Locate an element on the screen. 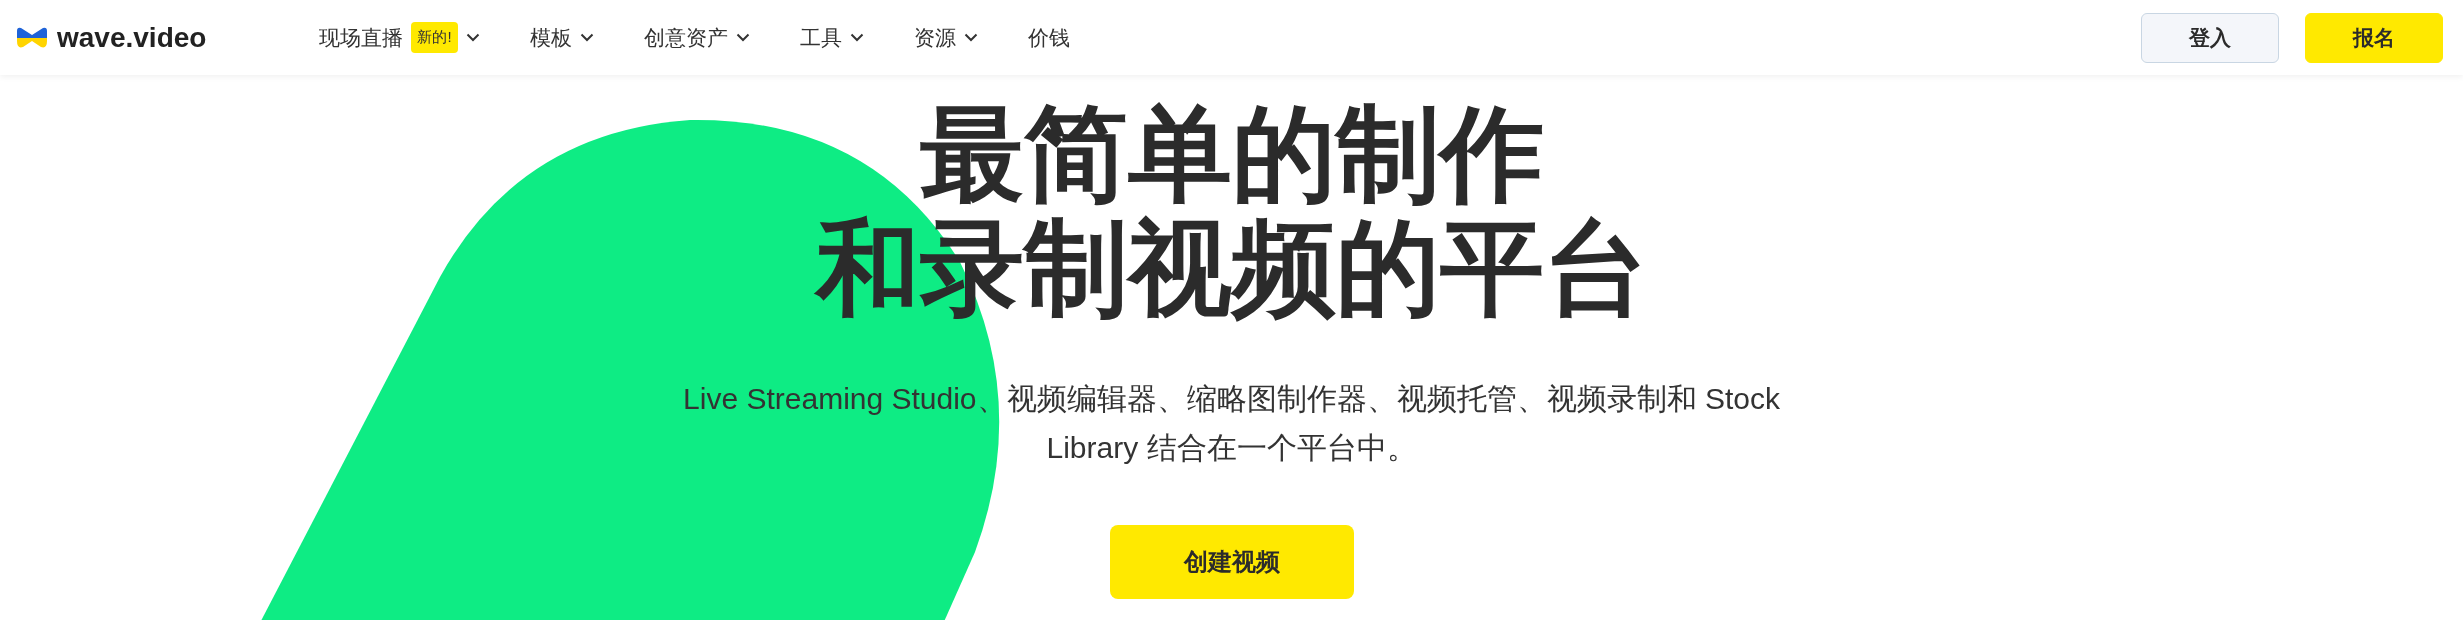 The width and height of the screenshot is (2463, 620). signup-button: 报名 is located at coordinates (2374, 37).